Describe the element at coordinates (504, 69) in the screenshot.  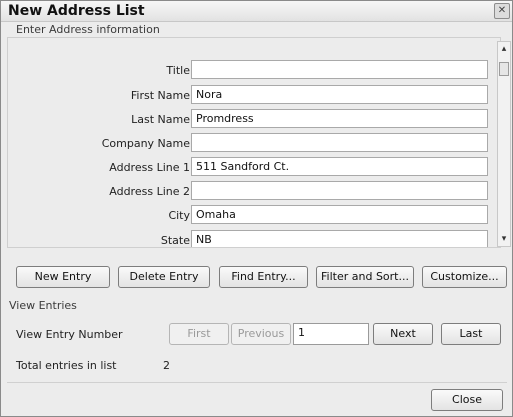
I see `scrollbar-thumb` at that location.